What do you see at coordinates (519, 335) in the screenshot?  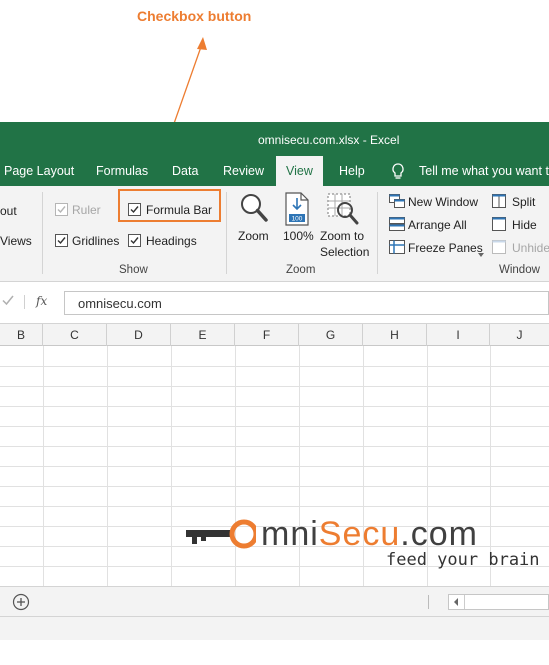 I see `column-header: J` at bounding box center [519, 335].